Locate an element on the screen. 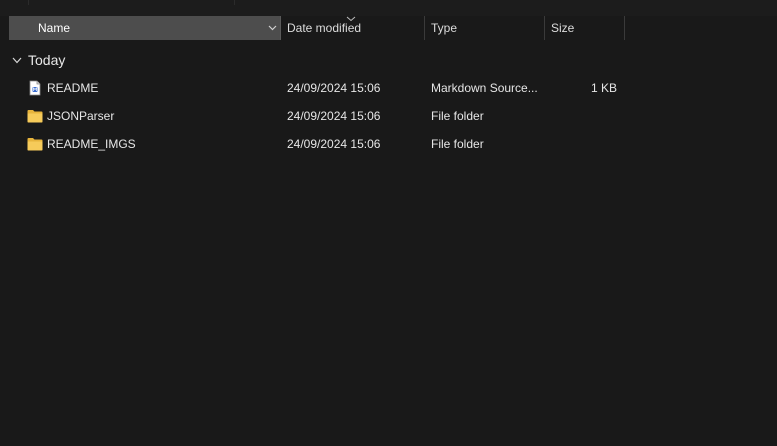 The image size is (777, 446). file-name: JSONParser is located at coordinates (80, 116).